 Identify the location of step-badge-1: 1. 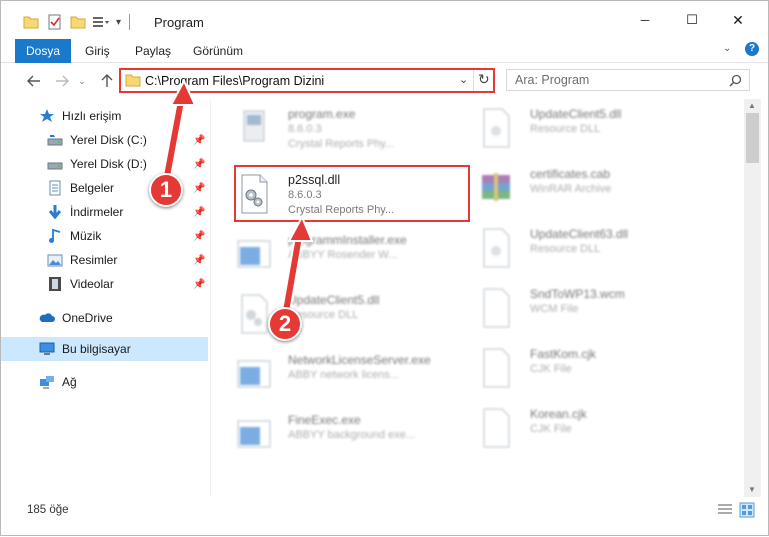
(166, 190).